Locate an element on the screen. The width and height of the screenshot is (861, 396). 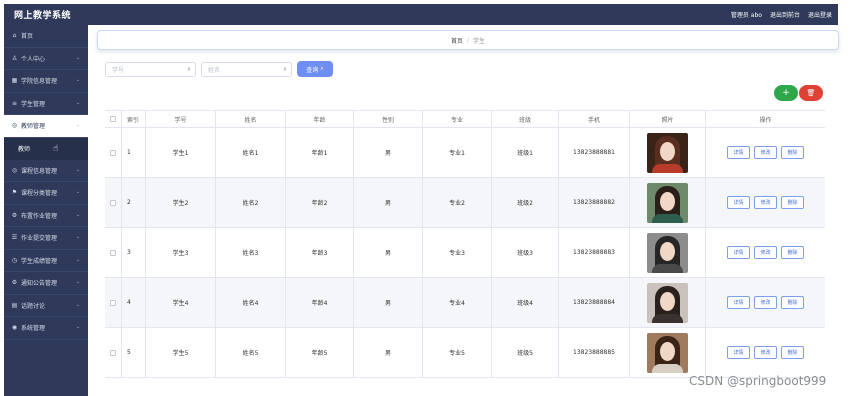
name-input: 姓名 ⌕ is located at coordinates (246, 69).